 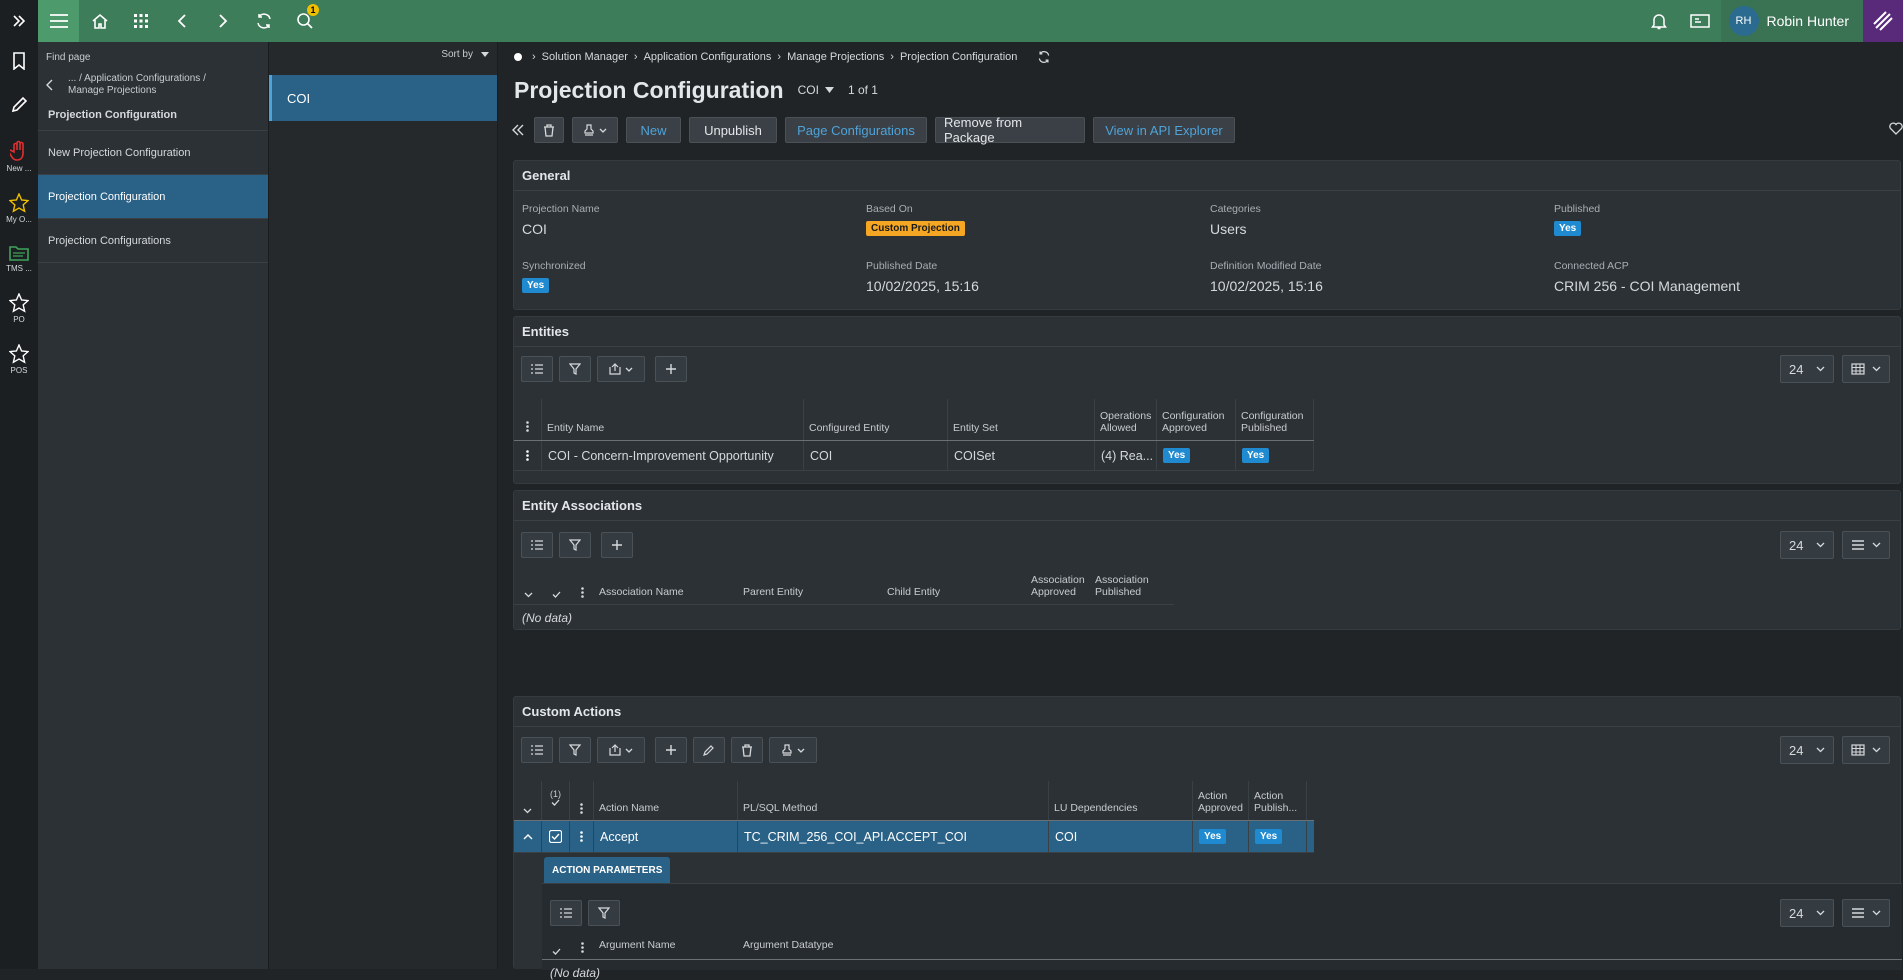 I want to click on col-action-approved: Action Approved, so click(x=1221, y=800).